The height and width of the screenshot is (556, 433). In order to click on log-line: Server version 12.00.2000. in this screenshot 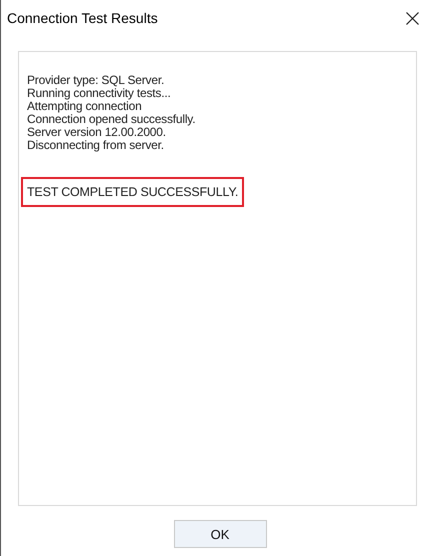, I will do `click(96, 132)`.